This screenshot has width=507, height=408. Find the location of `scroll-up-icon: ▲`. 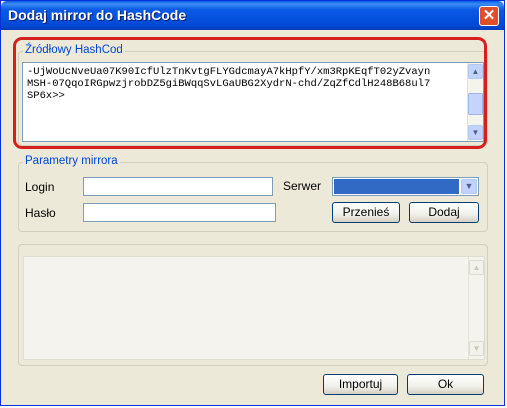

scroll-up-icon: ▲ is located at coordinates (476, 267).